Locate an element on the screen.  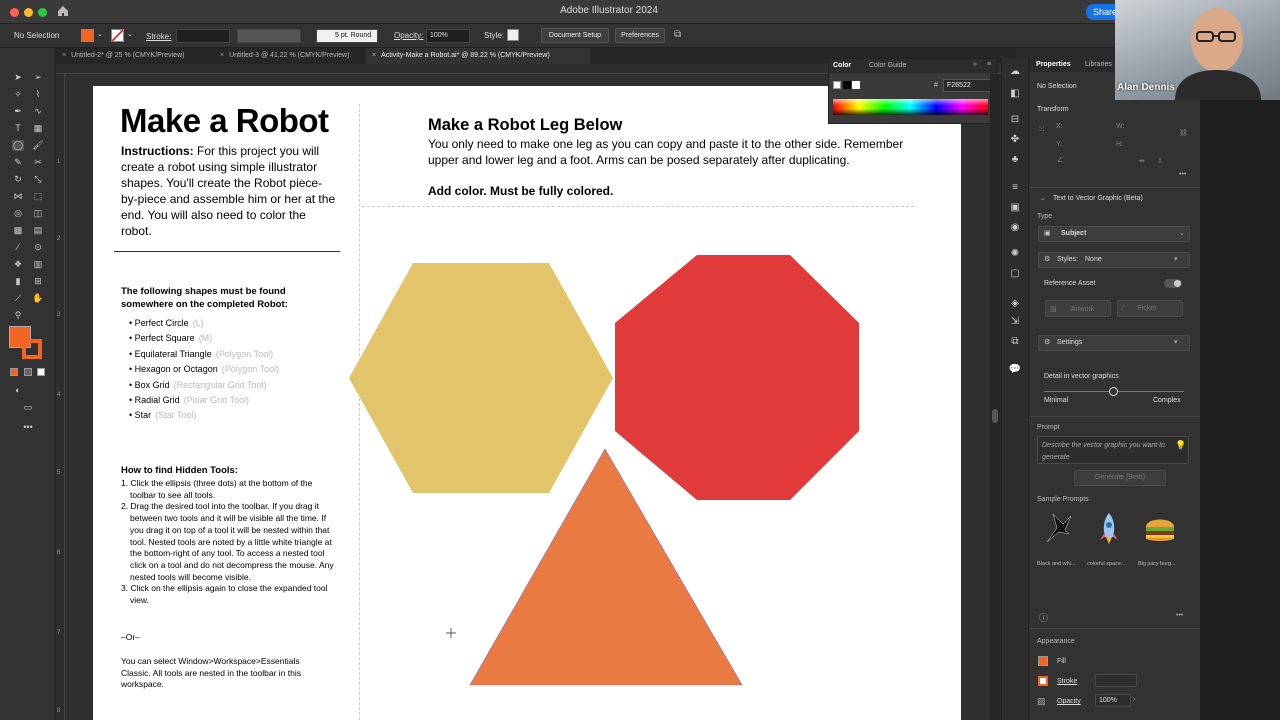
draw-mode-icon: ◐ is located at coordinates (18, 390).